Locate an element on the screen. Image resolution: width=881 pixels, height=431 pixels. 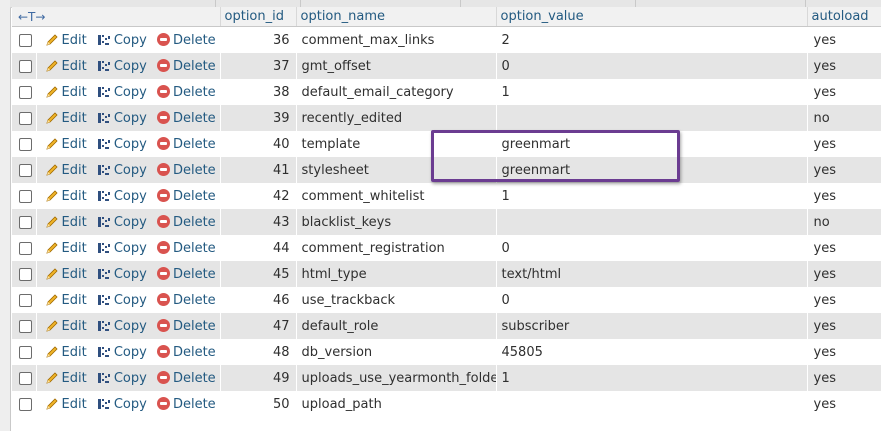
col-header-option-value: option_value is located at coordinates (652, 17).